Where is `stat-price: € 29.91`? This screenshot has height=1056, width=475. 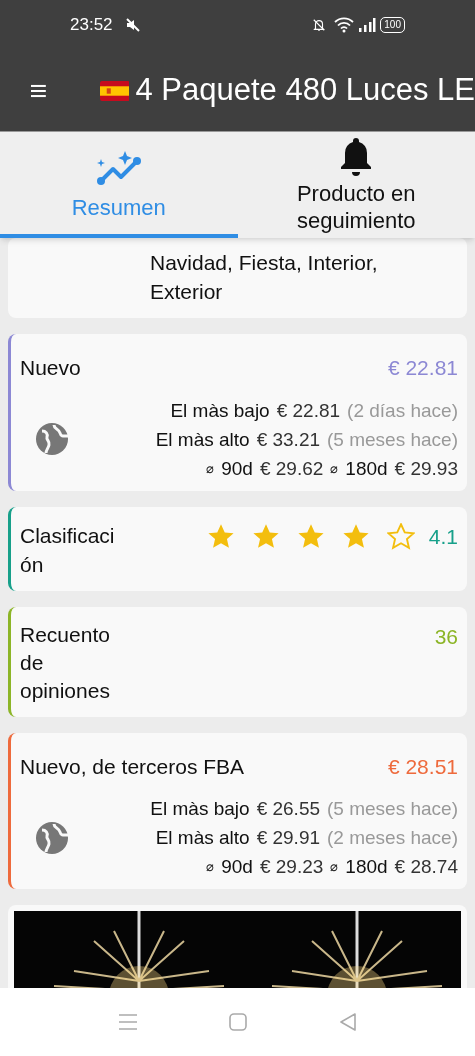 stat-price: € 29.91 is located at coordinates (288, 838).